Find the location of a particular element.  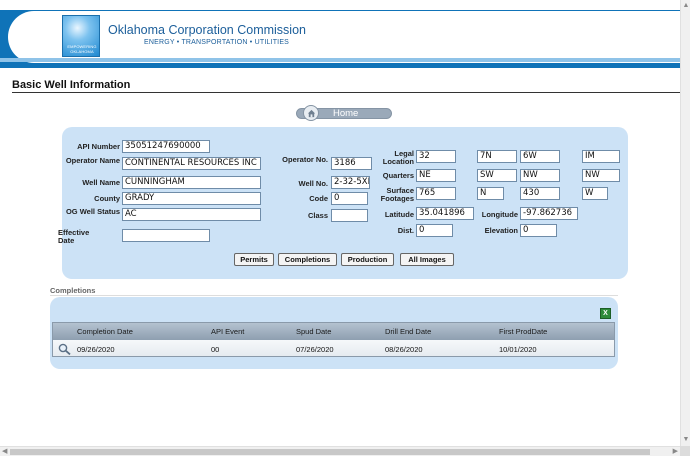

magnifier-icon is located at coordinates (64, 351).